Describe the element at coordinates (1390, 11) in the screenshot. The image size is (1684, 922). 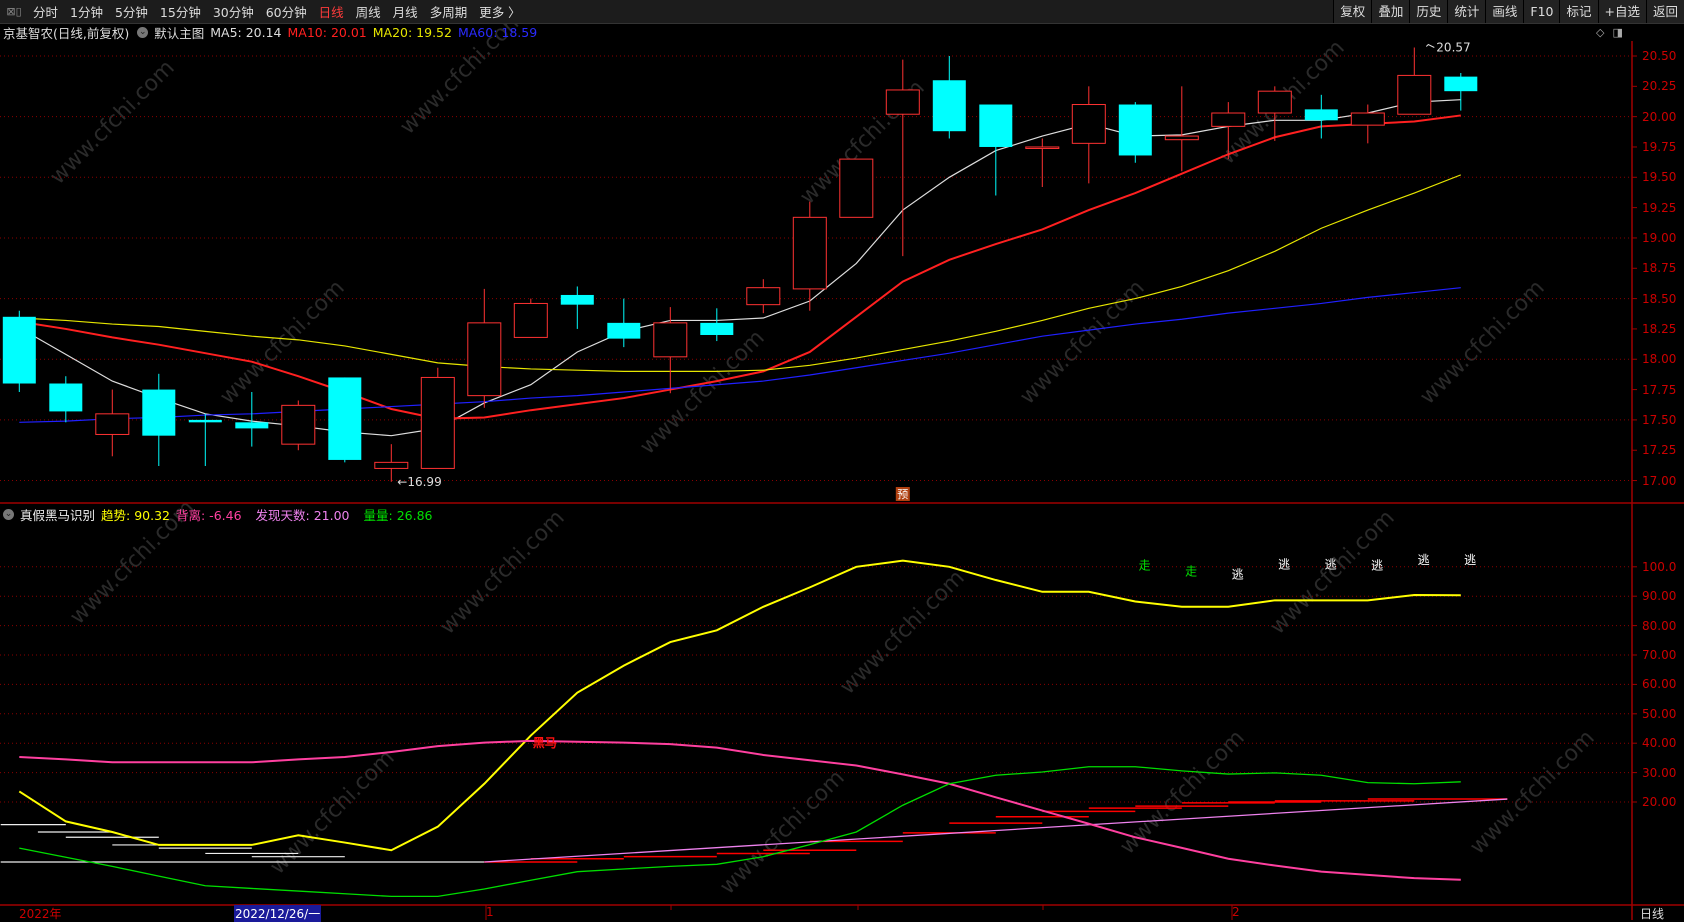
I see `toolbar-button: 叠加` at that location.